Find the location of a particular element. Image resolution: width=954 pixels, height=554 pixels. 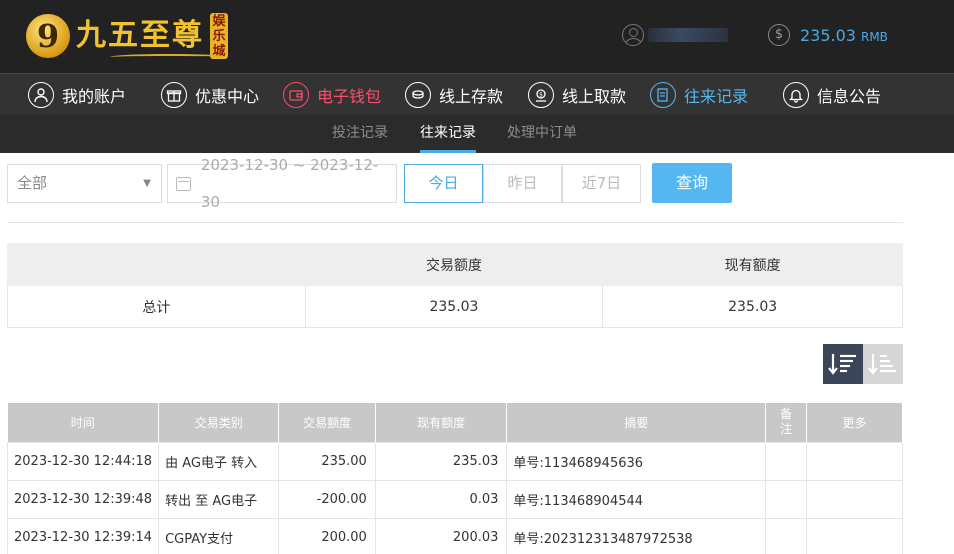

sort-asc-icon is located at coordinates (882, 364).